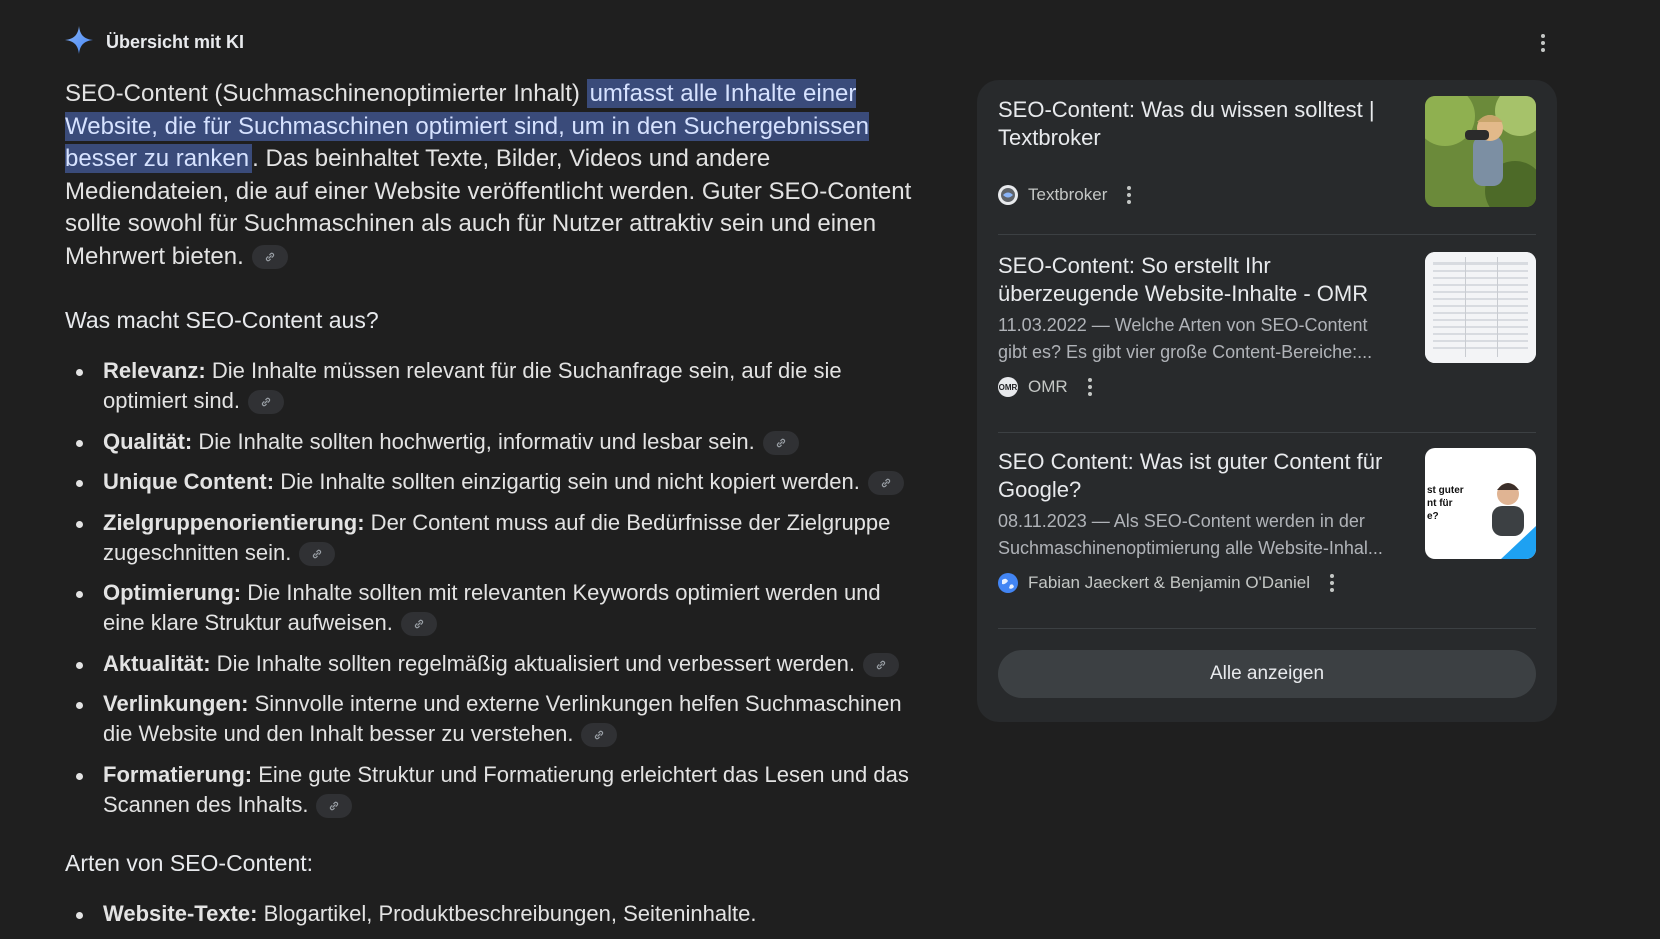  What do you see at coordinates (189, 862) in the screenshot?
I see `section-heading: Arten von SEO-Content:` at bounding box center [189, 862].